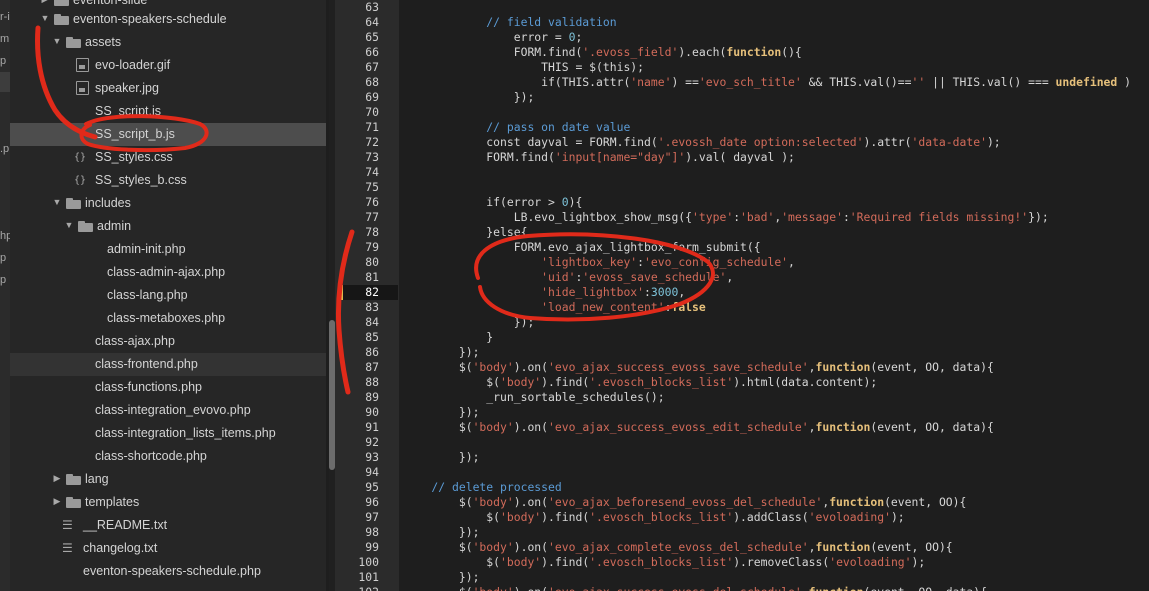  Describe the element at coordinates (582, 247) in the screenshot. I see `code-line: FORM.evo_ajax_lightbox_form_submit({` at that location.